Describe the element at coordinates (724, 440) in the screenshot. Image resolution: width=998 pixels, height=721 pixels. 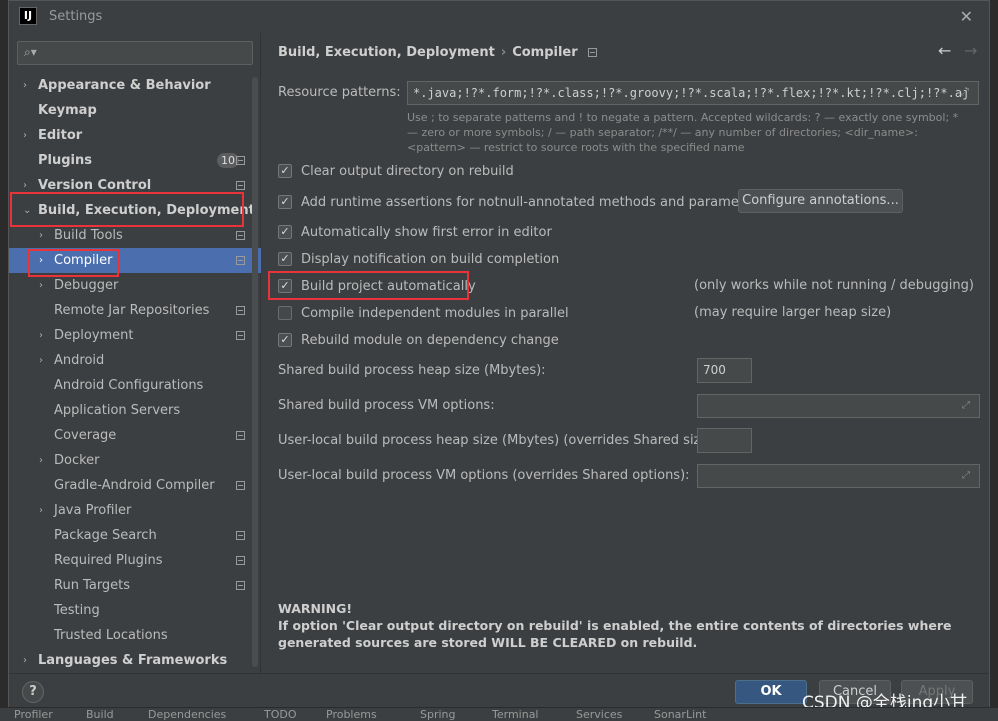
I see `user-heap-size-input` at that location.